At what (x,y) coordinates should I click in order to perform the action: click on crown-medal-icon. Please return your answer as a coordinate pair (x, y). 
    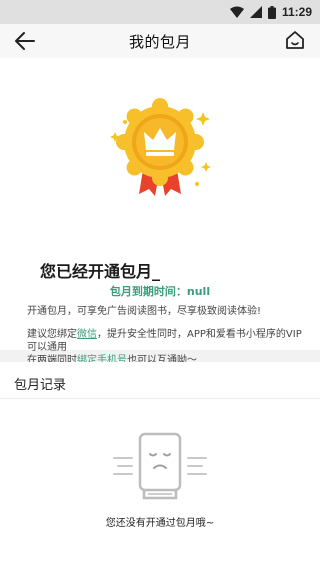
    Looking at the image, I should click on (160, 147).